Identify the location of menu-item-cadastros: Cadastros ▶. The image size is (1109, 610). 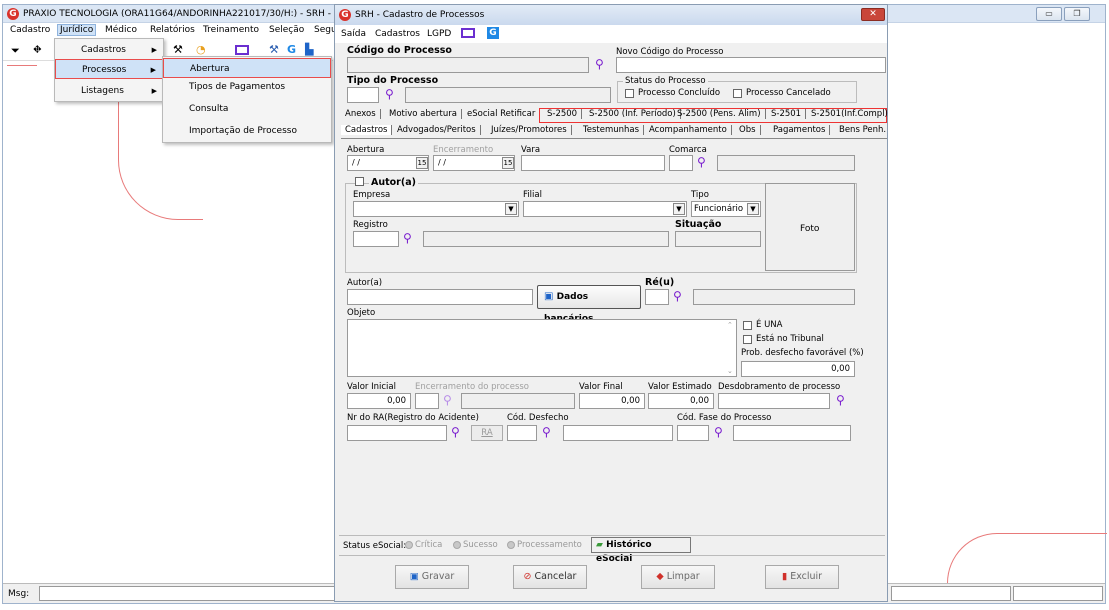
(109, 50).